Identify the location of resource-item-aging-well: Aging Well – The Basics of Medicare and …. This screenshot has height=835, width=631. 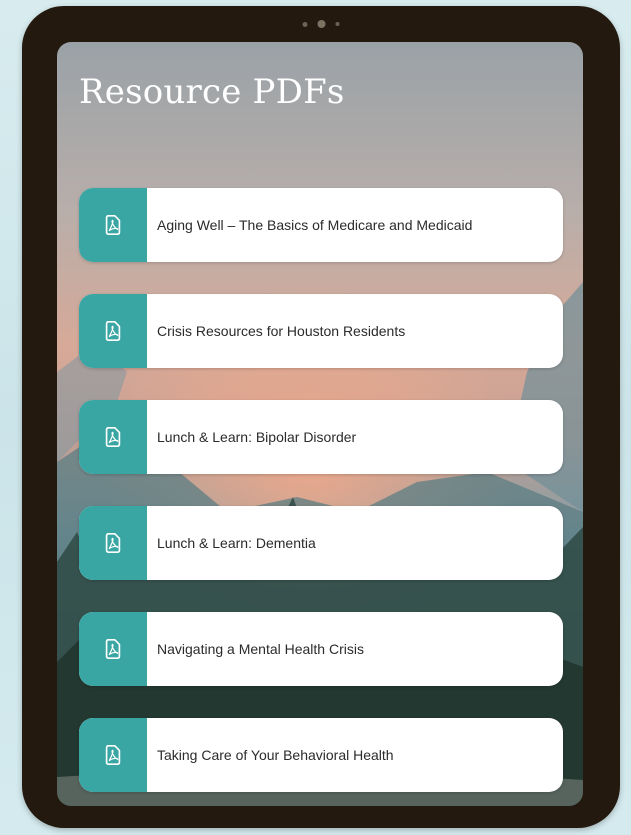
(321, 225).